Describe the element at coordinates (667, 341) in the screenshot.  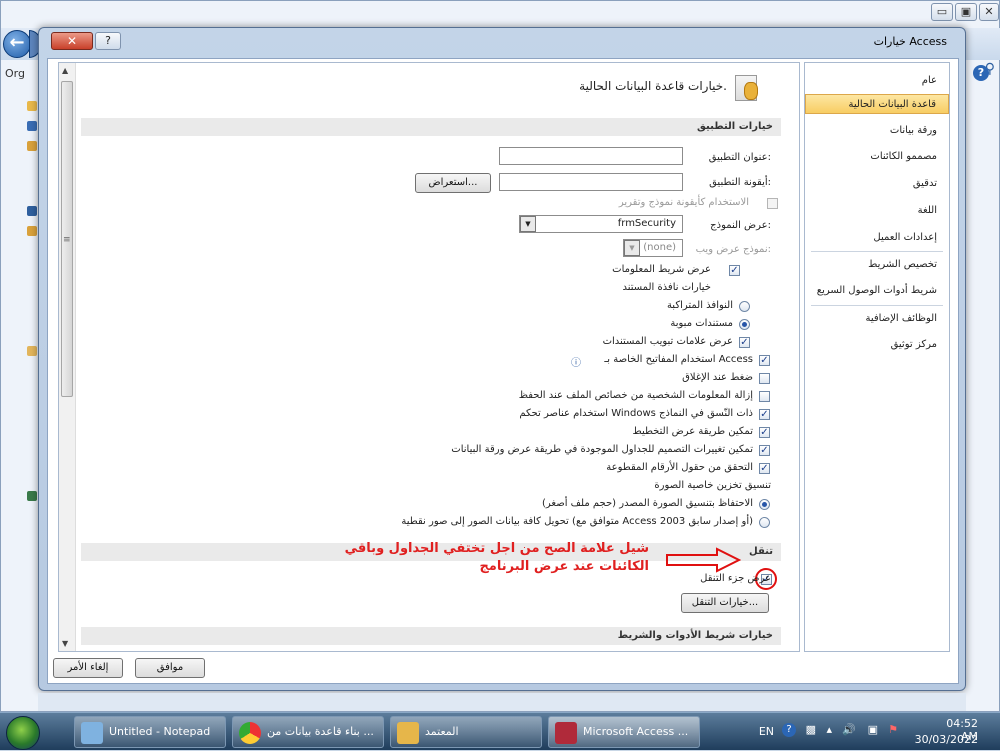
I see `doc-tabs-label: عرض علامات تبويب المستندات` at that location.